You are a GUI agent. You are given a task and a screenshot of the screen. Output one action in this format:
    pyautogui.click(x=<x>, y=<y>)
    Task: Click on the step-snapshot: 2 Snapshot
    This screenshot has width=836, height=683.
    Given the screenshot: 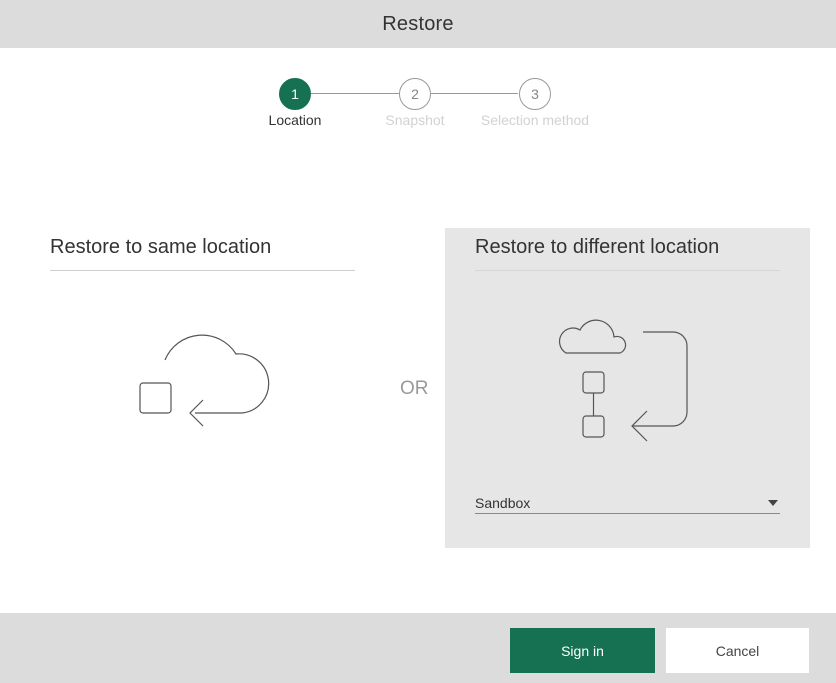 What is the action you would take?
    pyautogui.click(x=415, y=103)
    